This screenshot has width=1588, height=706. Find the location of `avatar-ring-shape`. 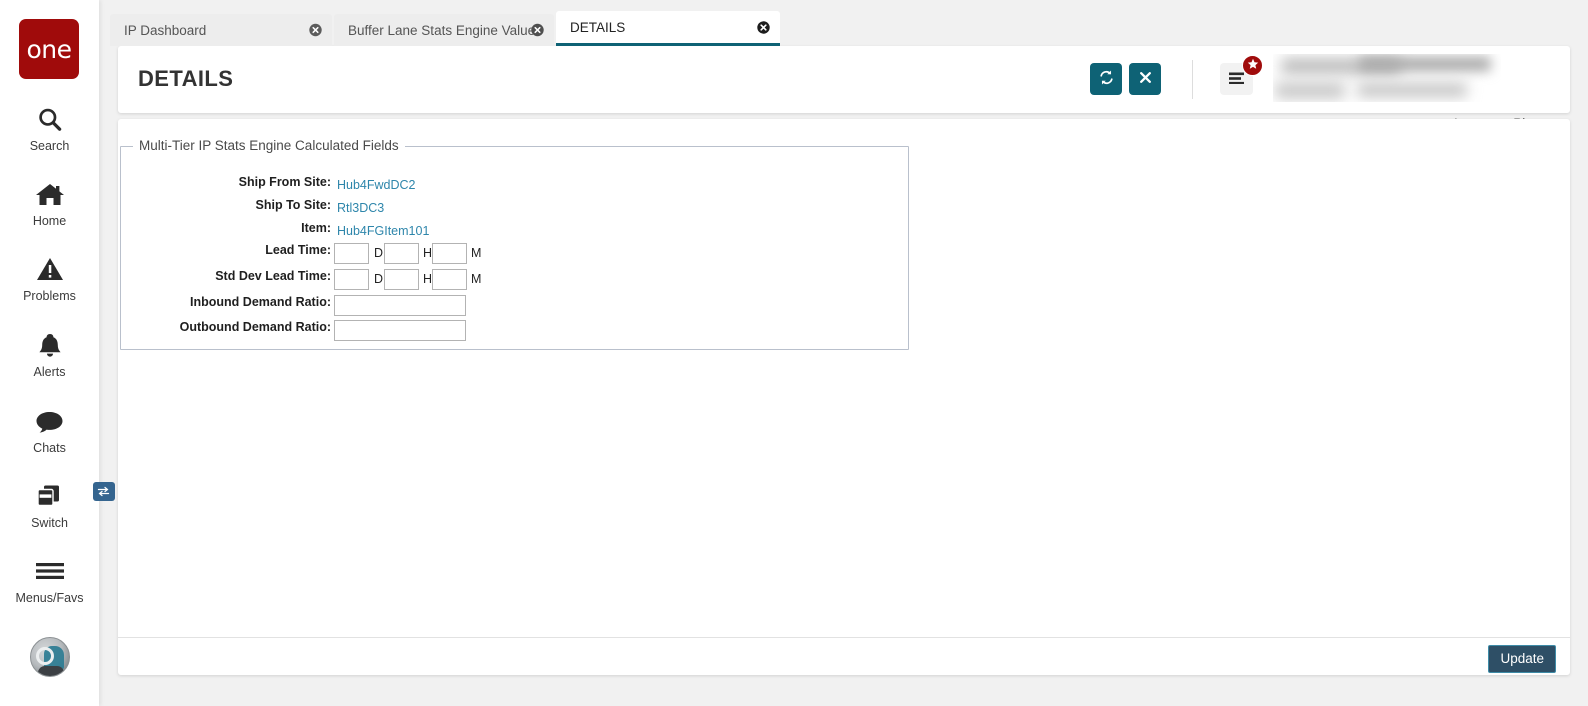

avatar-ring-shape is located at coordinates (45, 656).